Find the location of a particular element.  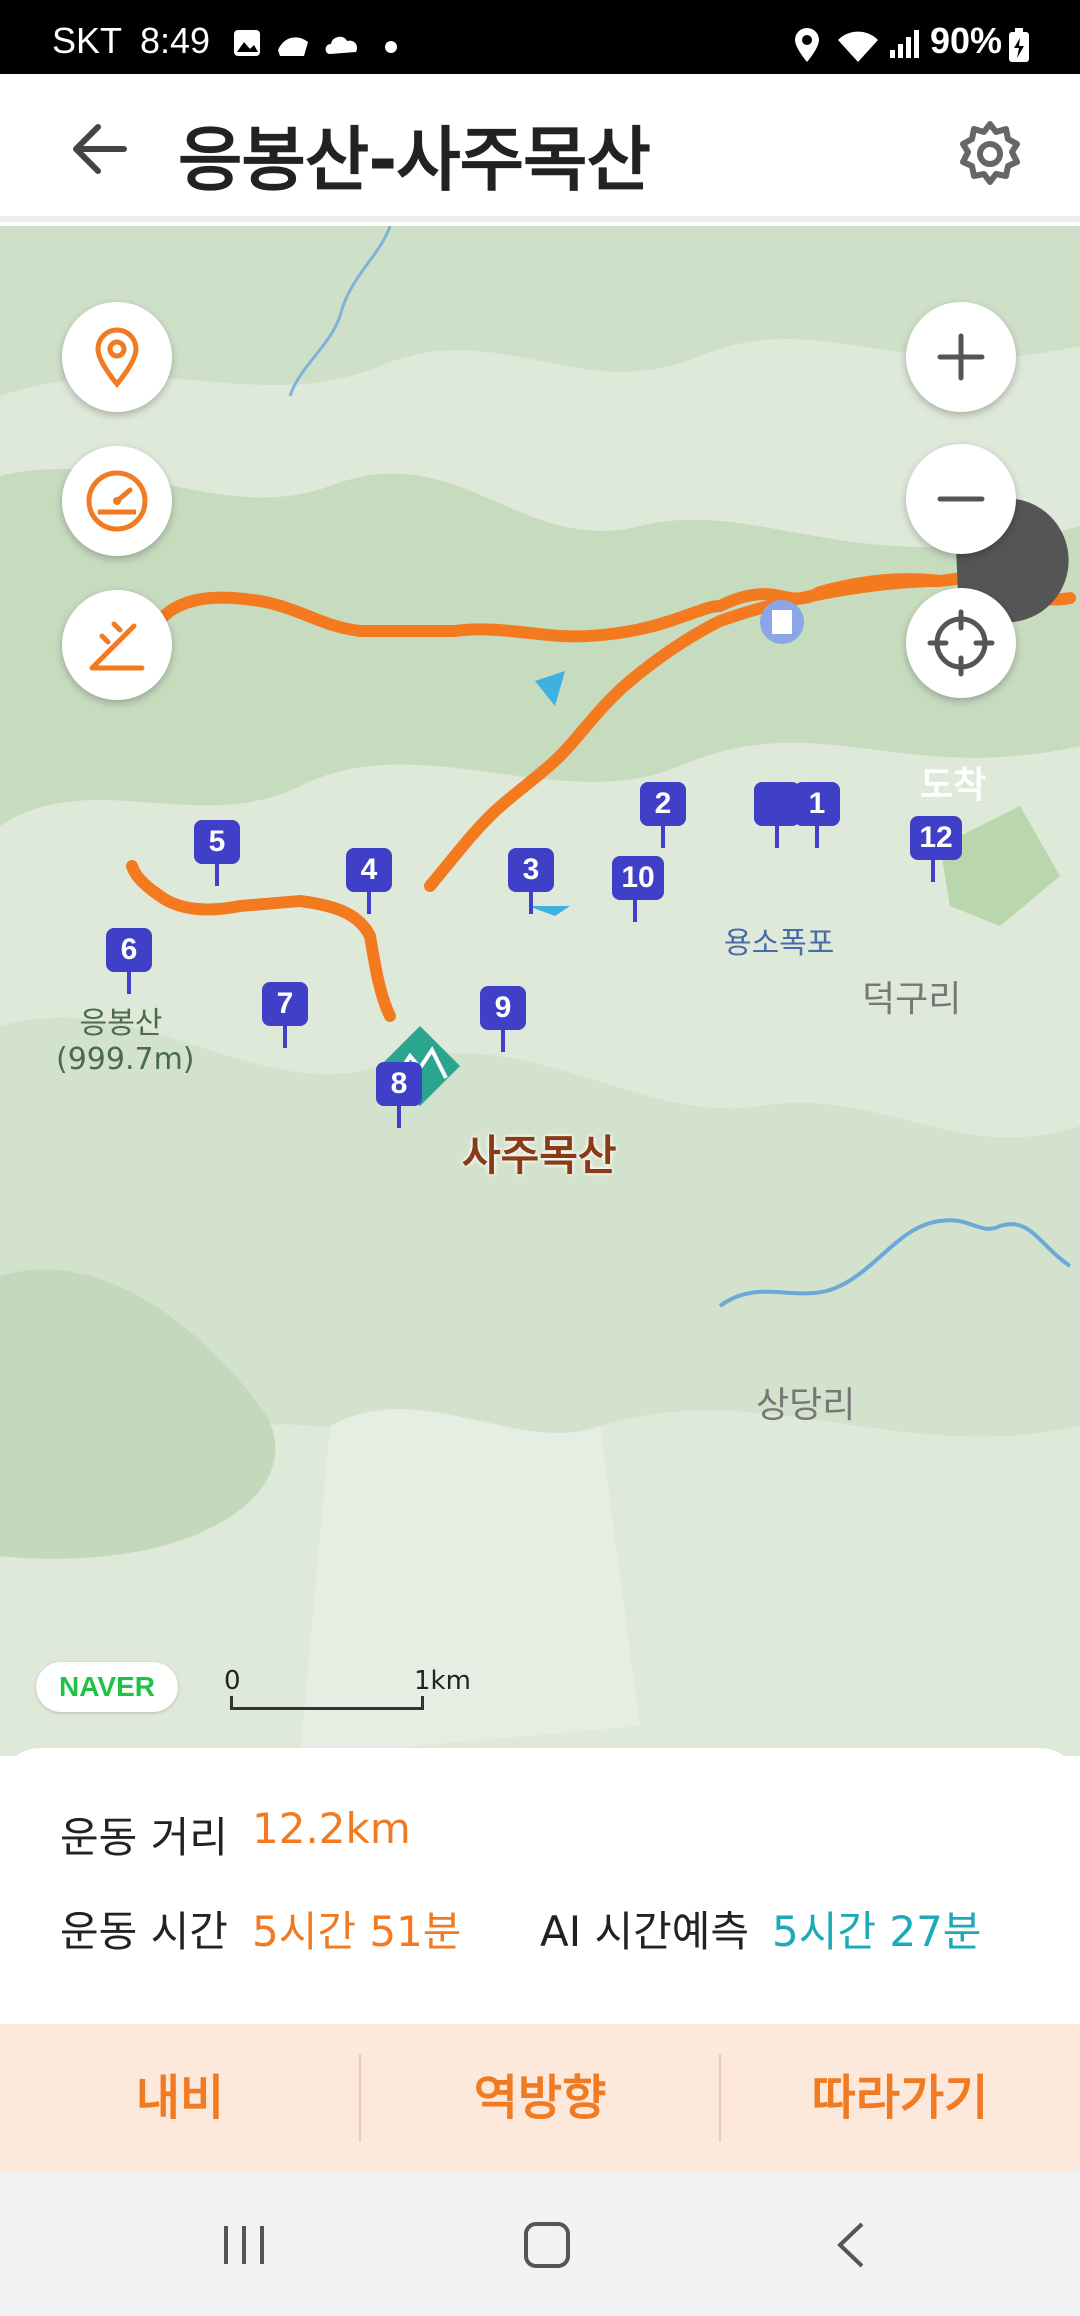

minus-icon is located at coordinates (961, 499).